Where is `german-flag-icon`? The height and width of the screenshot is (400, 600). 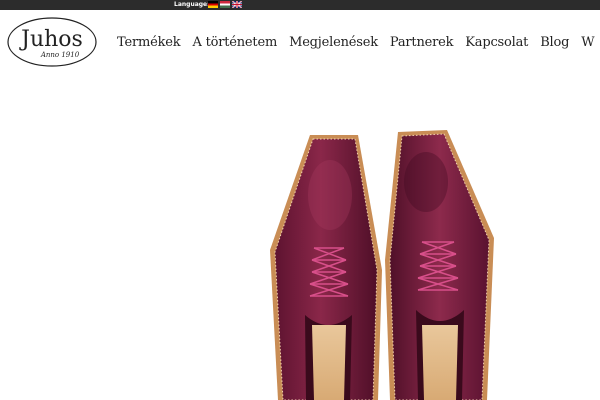 german-flag-icon is located at coordinates (213, 4).